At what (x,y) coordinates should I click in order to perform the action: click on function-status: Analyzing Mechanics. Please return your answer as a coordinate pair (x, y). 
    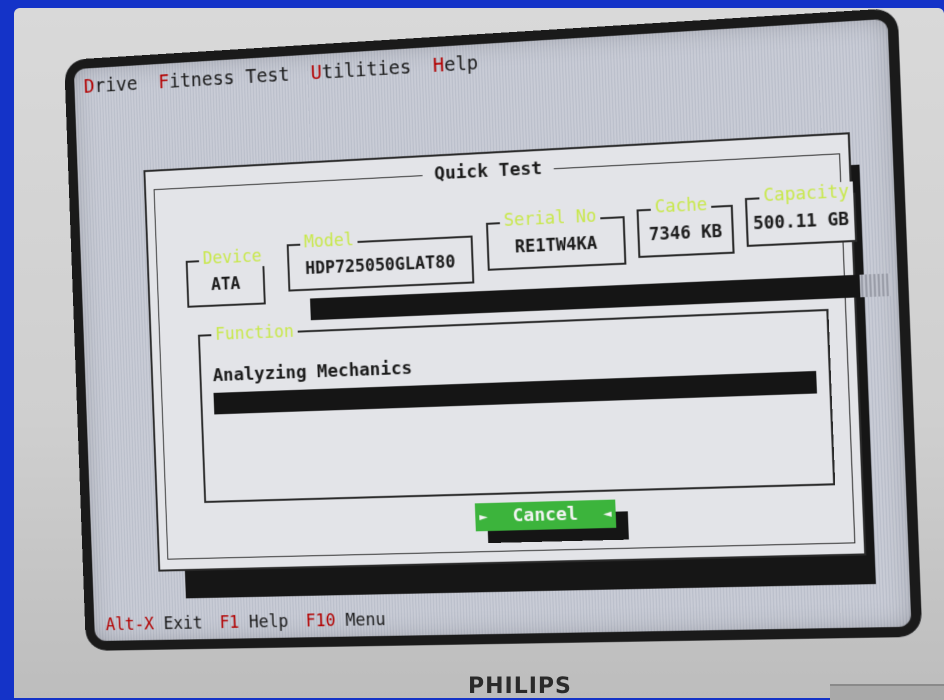
    Looking at the image, I should click on (312, 372).